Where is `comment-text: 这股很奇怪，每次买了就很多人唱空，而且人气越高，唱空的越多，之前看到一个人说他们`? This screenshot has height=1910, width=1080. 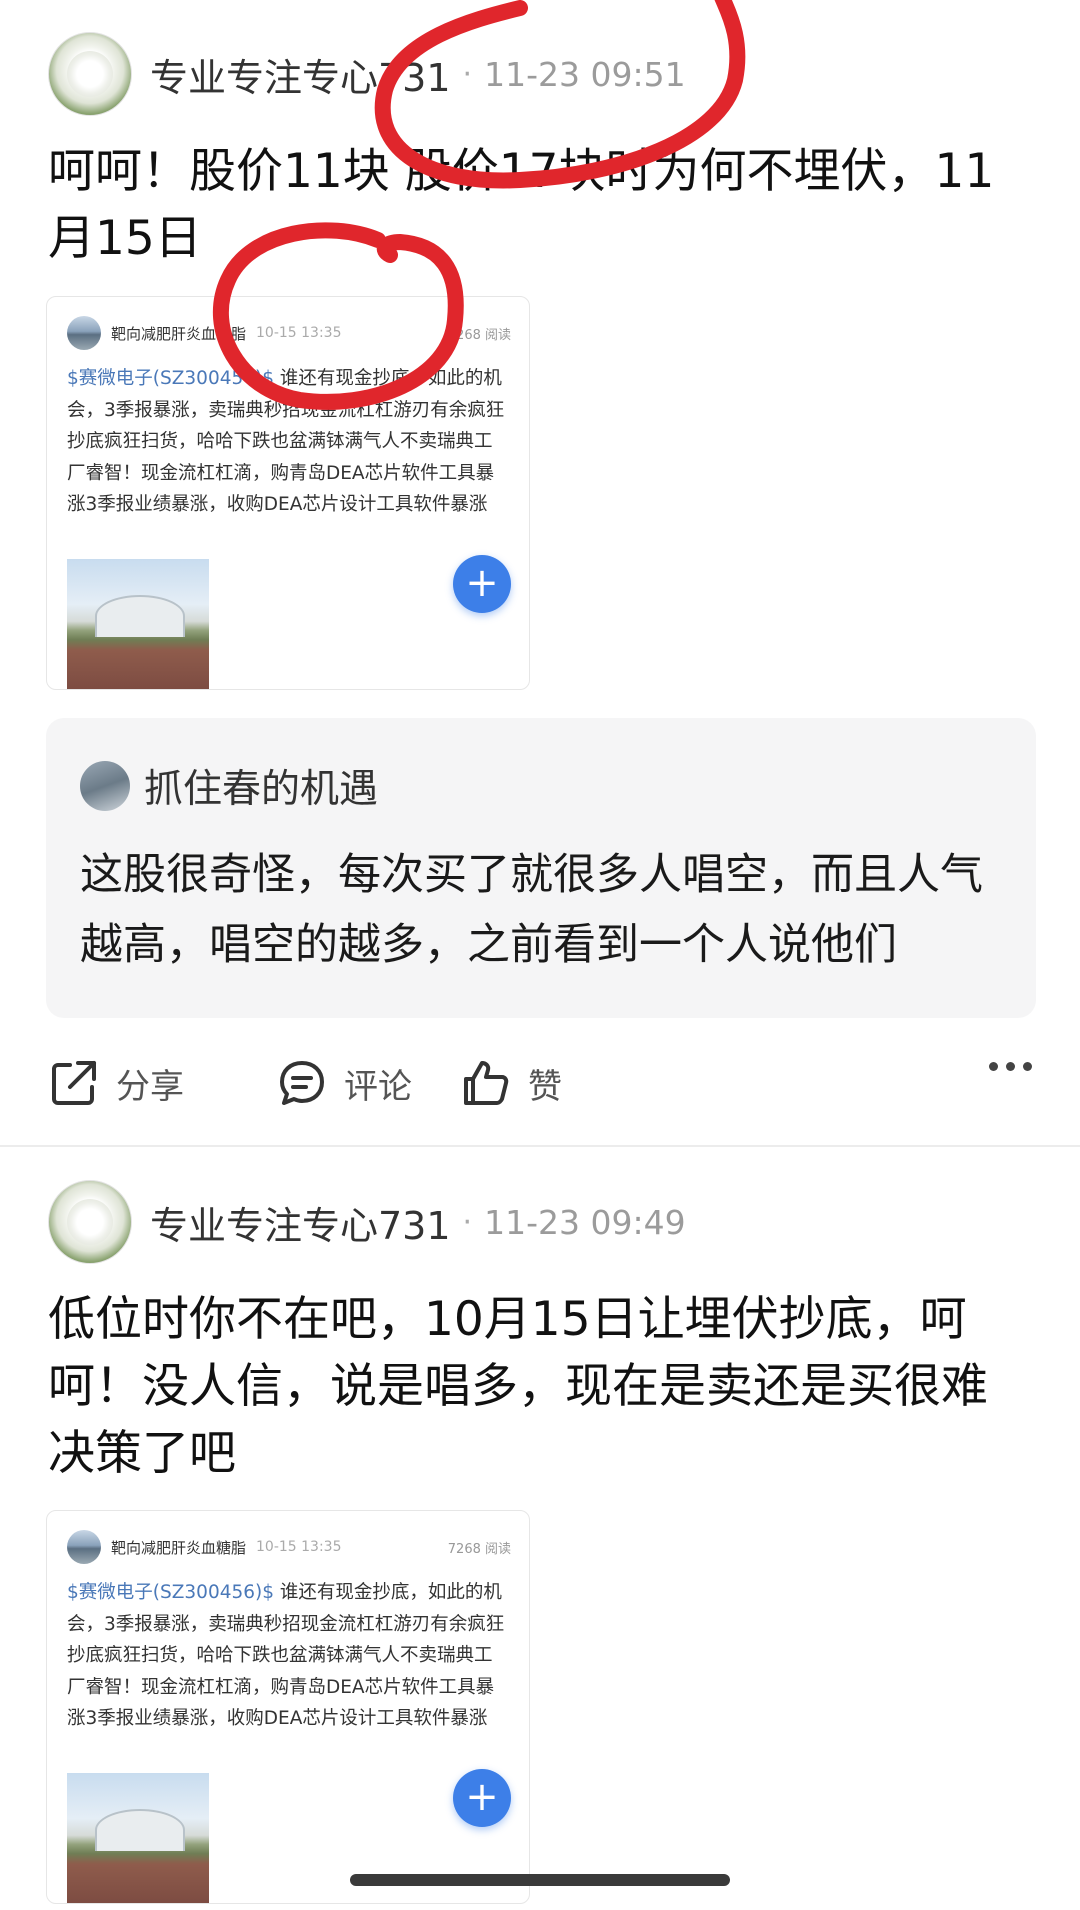 comment-text: 这股很奇怪，每次买了就很多人唱空，而且人气越高，唱空的越多，之前看到一个人说他们 is located at coordinates (531, 910).